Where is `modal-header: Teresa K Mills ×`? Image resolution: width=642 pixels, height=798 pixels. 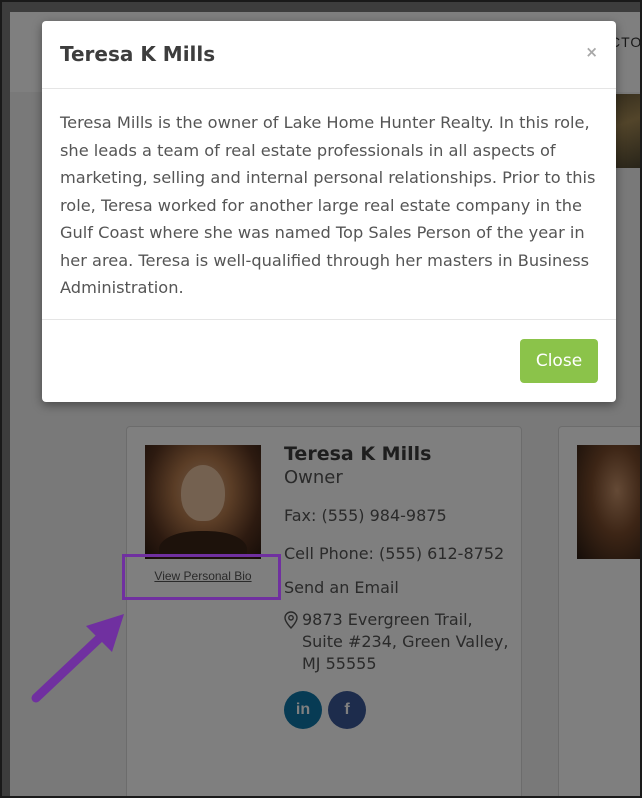 modal-header: Teresa K Mills × is located at coordinates (329, 55).